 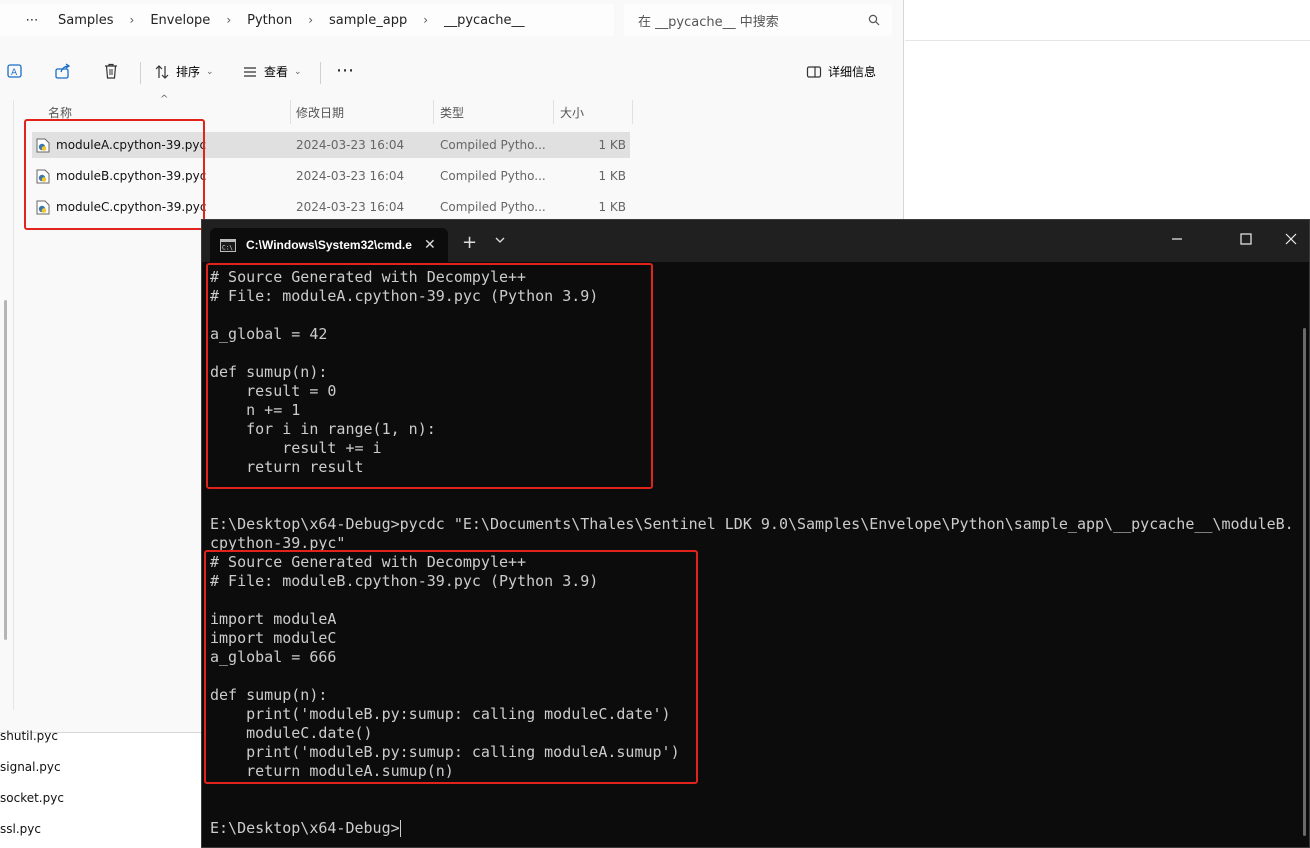 I want to click on console-prompt: E:\Desktop\x64-Debug>, so click(x=305, y=828).